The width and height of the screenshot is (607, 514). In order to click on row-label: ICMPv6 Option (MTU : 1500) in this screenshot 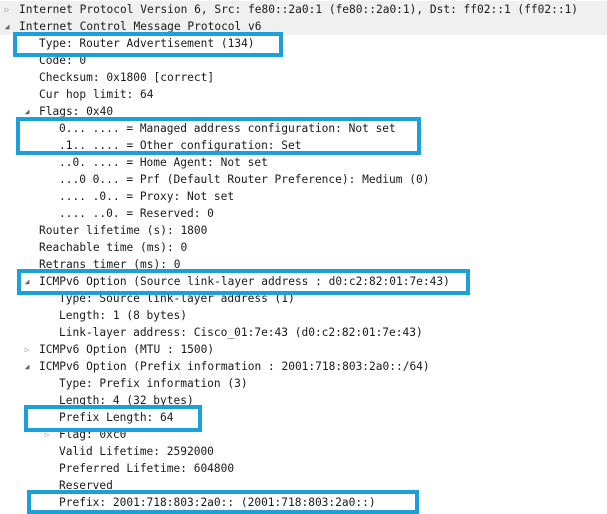, I will do `click(127, 349)`.